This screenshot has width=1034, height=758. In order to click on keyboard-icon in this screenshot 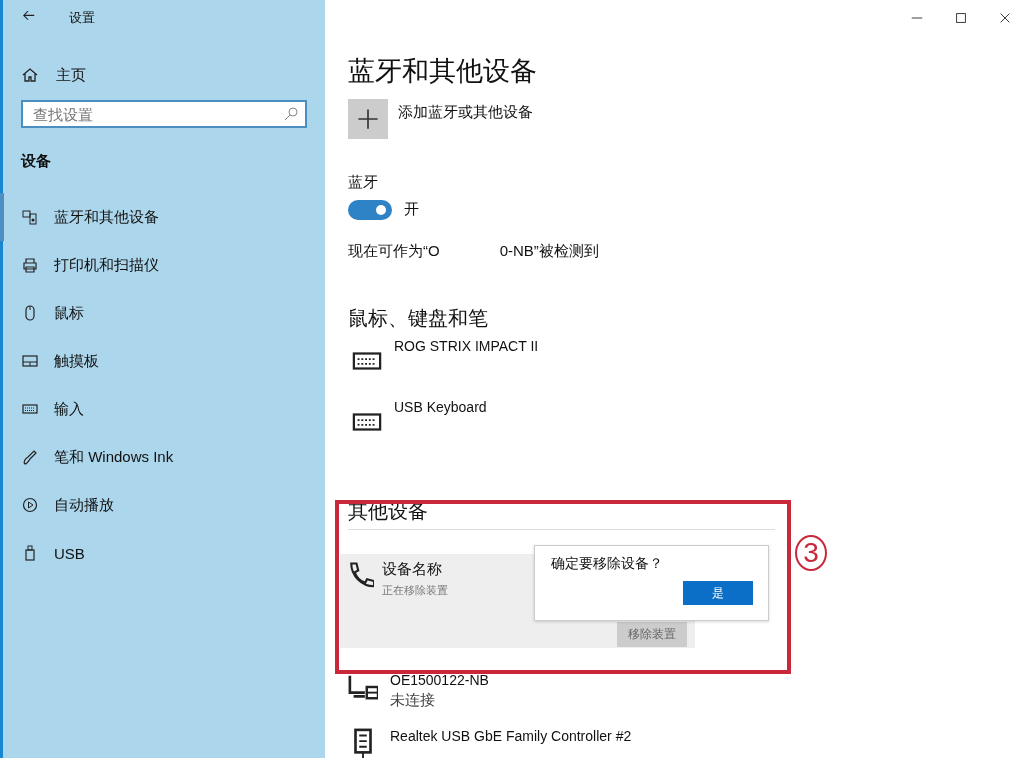, I will do `click(30, 409)`.